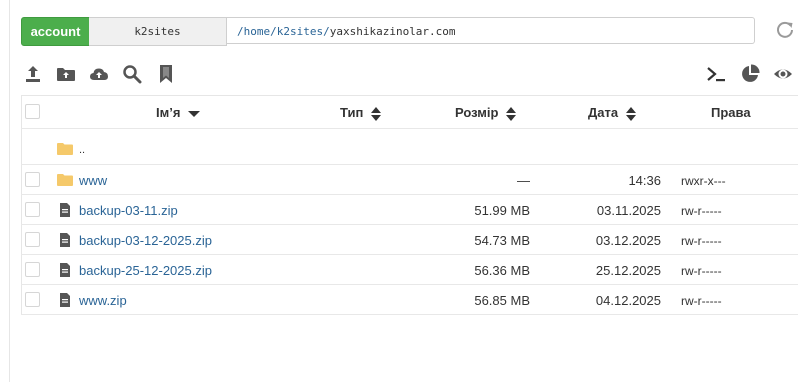 This screenshot has width=798, height=382. What do you see at coordinates (283, 31) in the screenshot?
I see `path-parent-link: /home/k2sites/` at bounding box center [283, 31].